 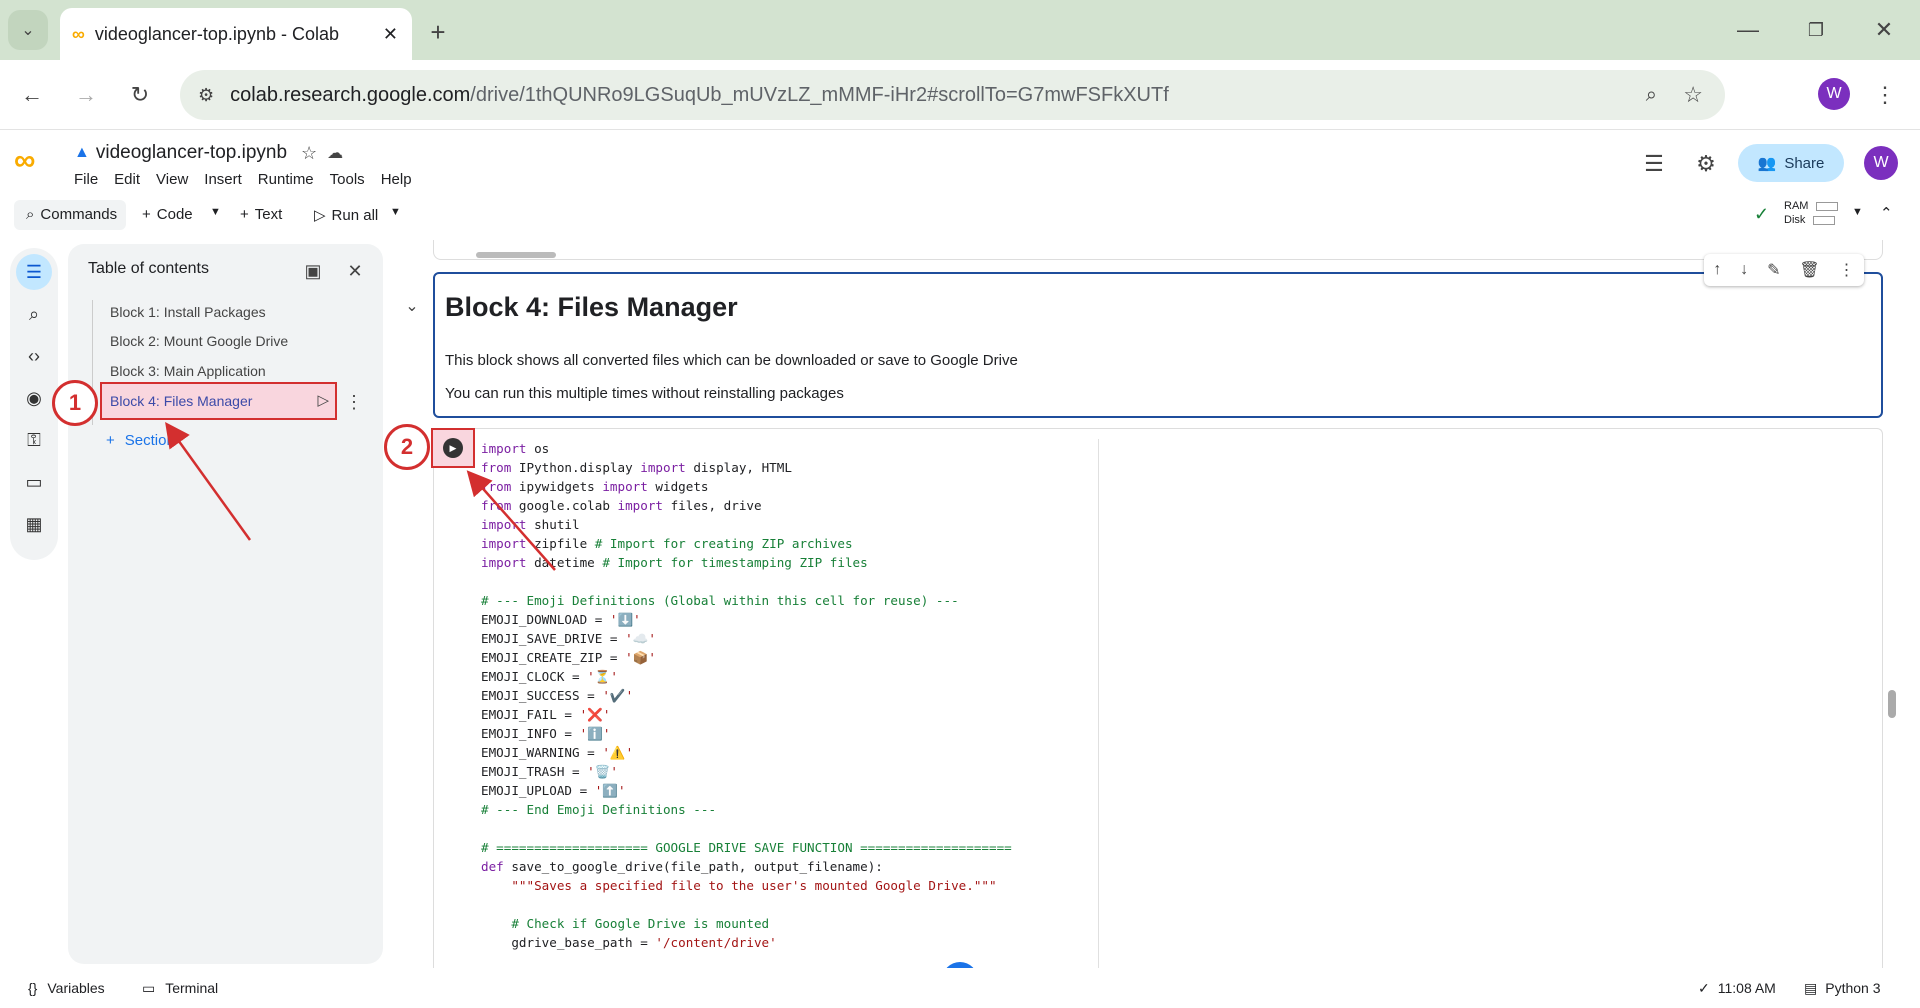 I want to click on vertical-scrollbar, so click(x=1892, y=704).